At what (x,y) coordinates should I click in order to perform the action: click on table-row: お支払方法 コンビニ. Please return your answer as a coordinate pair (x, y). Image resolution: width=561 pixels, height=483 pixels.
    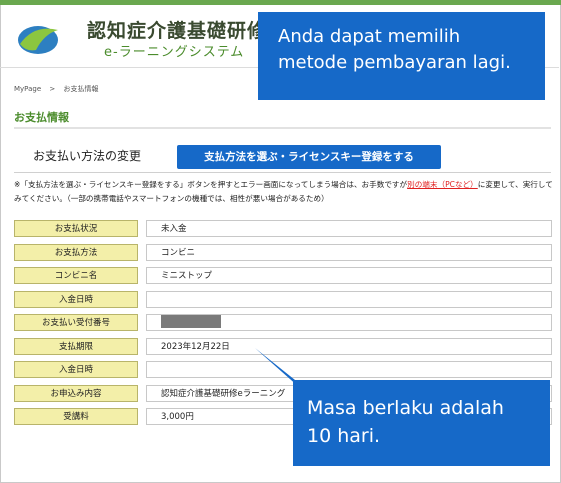
    Looking at the image, I should click on (283, 254).